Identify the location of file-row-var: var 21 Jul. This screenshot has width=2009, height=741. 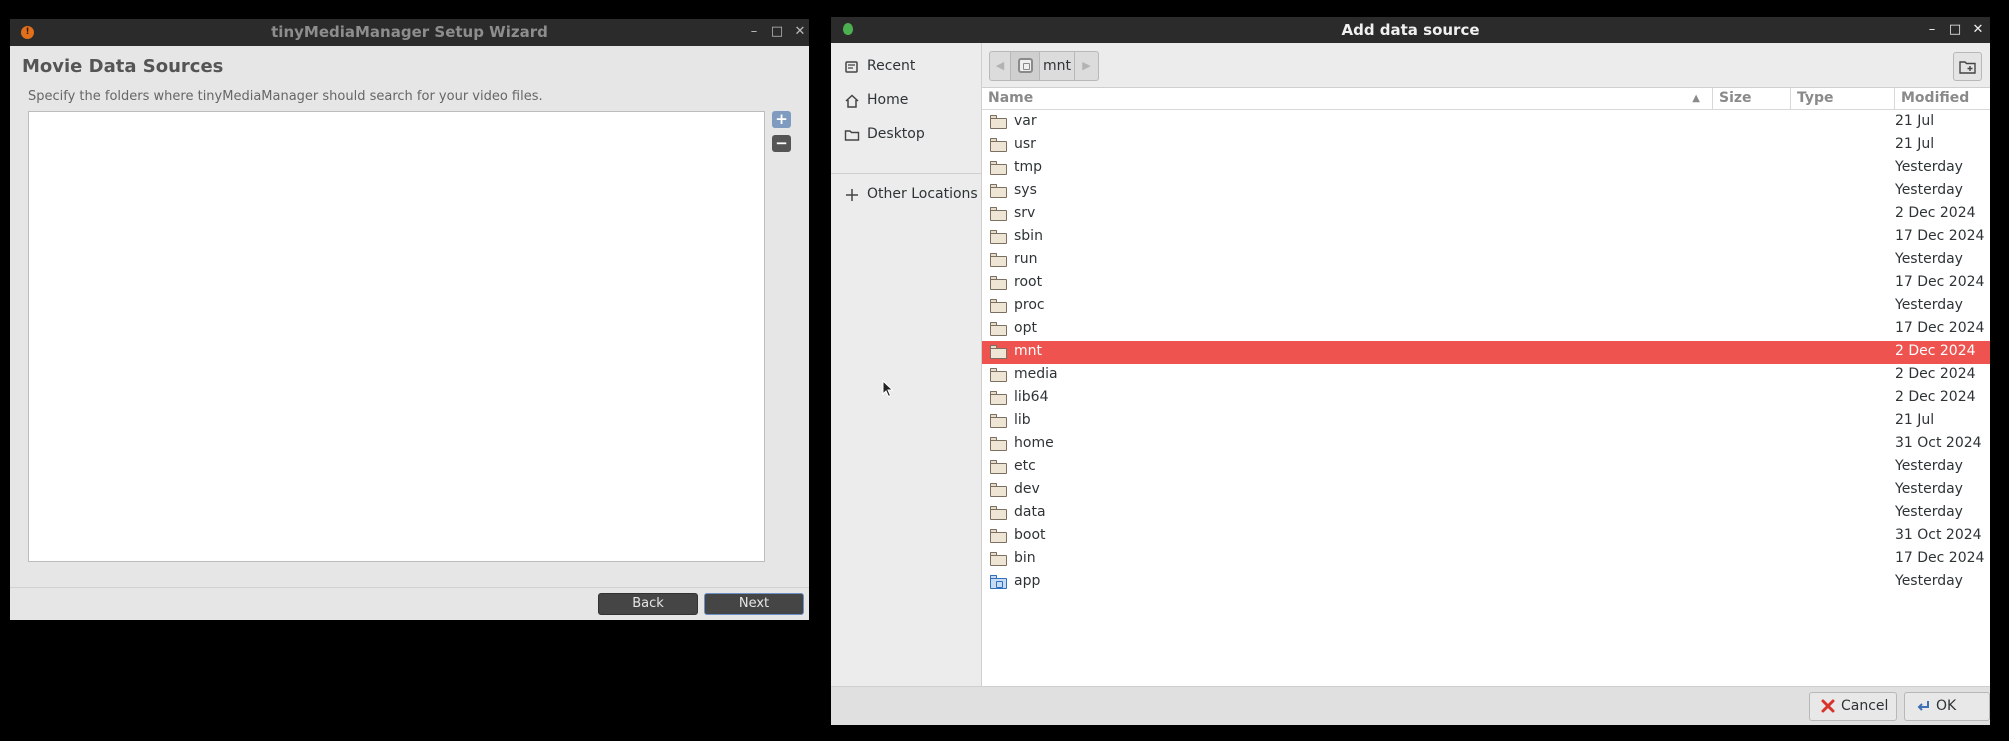
(1486, 122).